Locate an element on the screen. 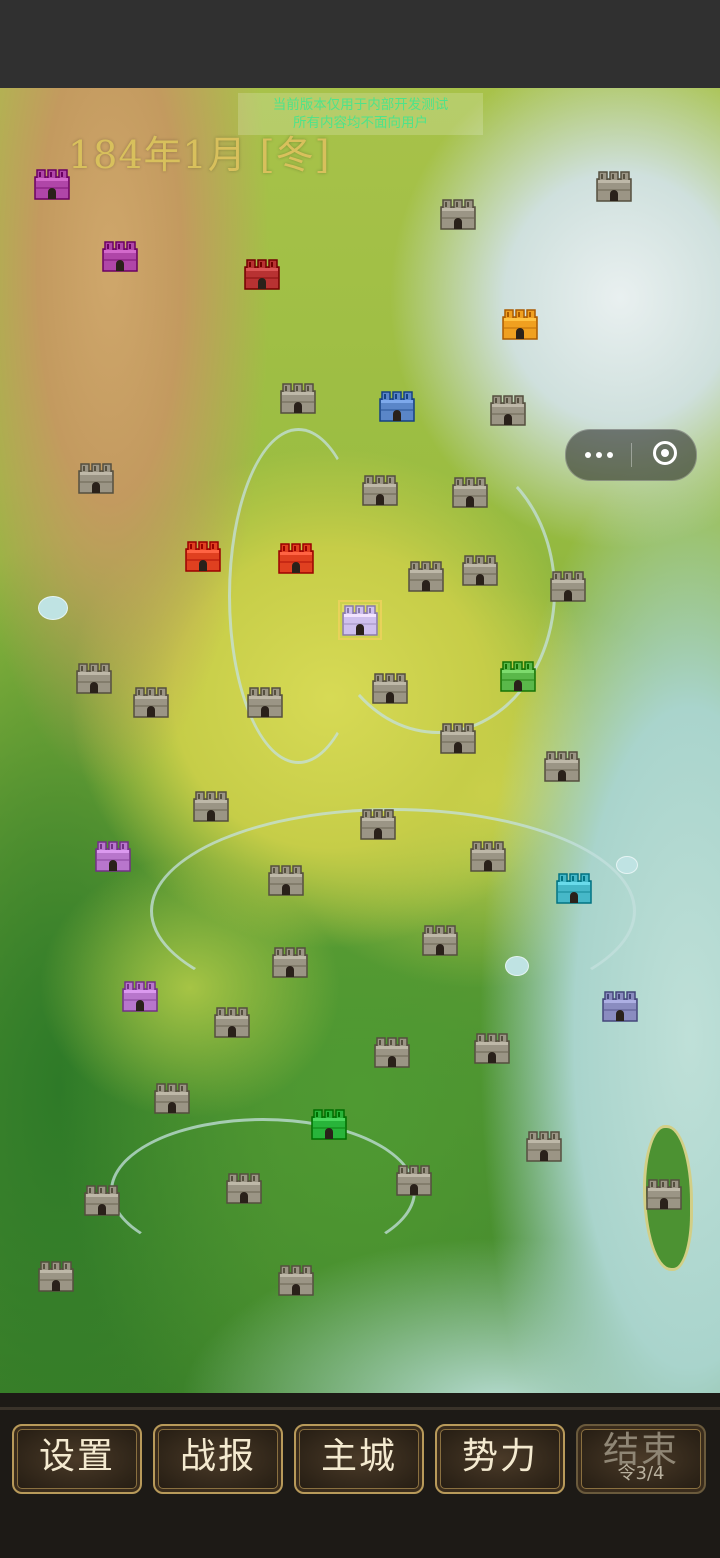 The height and width of the screenshot is (1558, 720). settings-button-label: 设置 is located at coordinates (76, 1456).